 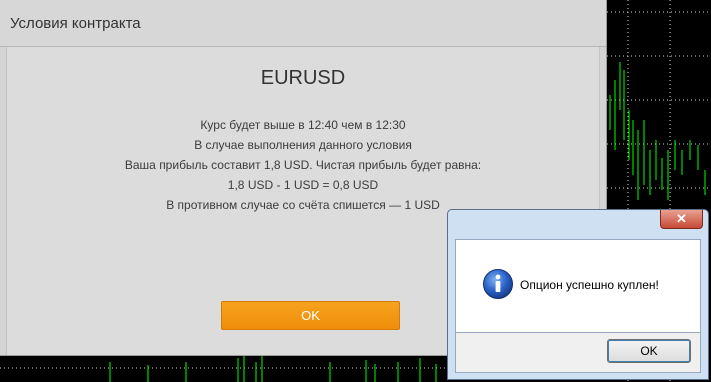 I want to click on symbol-label: EURUSD, so click(x=303, y=78).